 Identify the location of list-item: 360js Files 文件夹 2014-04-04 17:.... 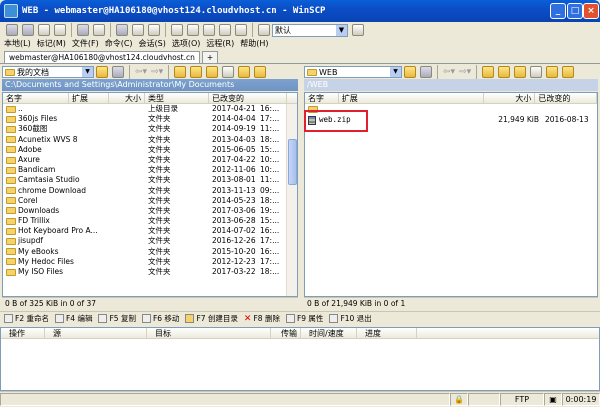
(150, 119).